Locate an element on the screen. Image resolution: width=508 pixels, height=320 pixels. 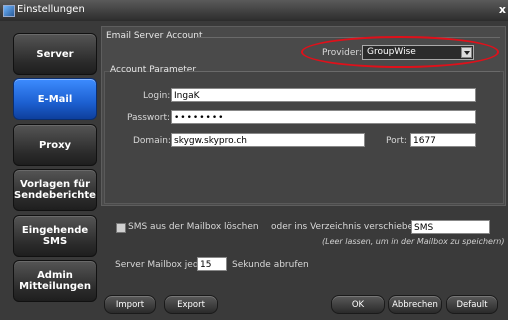
domain-input: skygw.skypro.ch is located at coordinates (268, 140).